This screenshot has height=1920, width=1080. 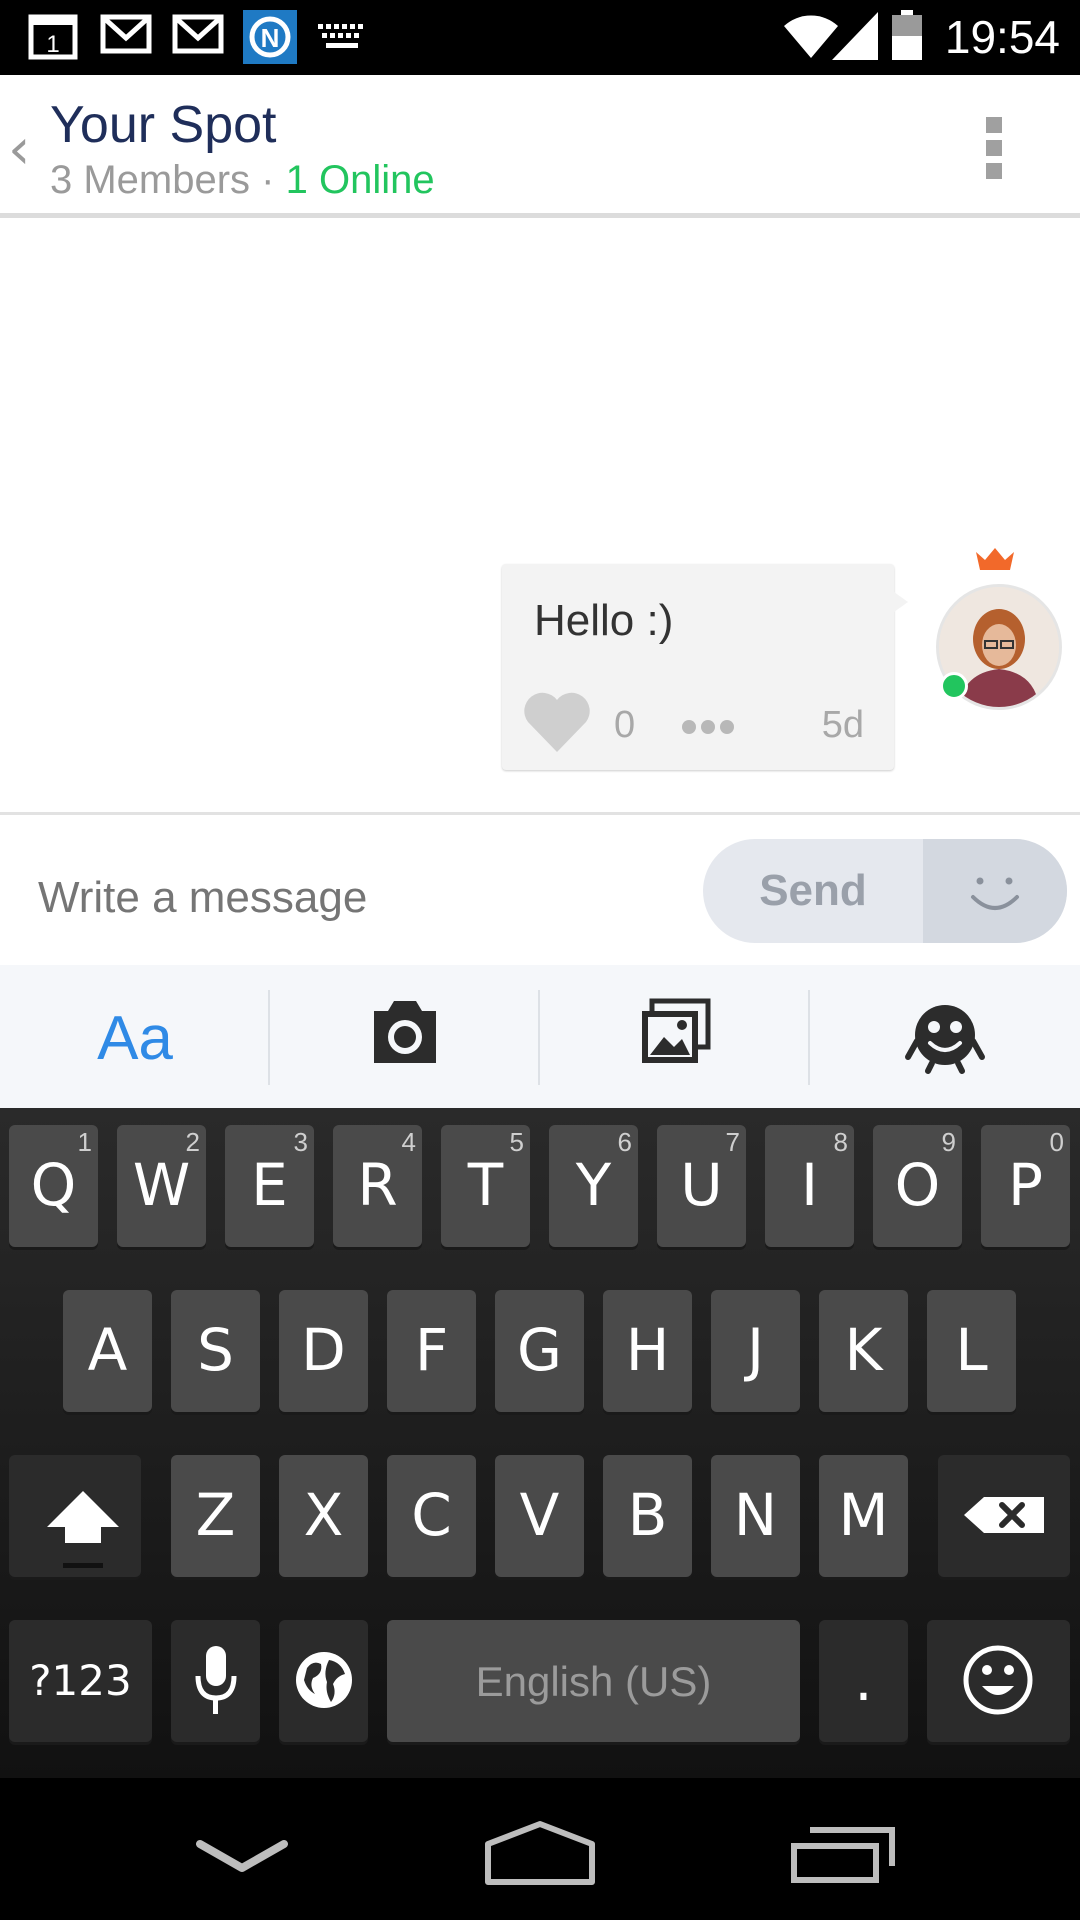 I want to click on key-g: G, so click(x=539, y=1351).